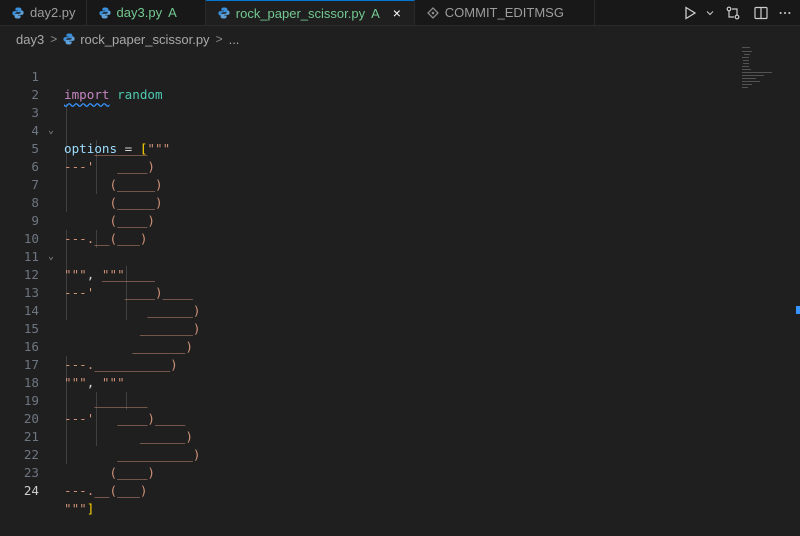 The image size is (800, 536). I want to click on code-line: 16 ---.__________), so click(100, 355).